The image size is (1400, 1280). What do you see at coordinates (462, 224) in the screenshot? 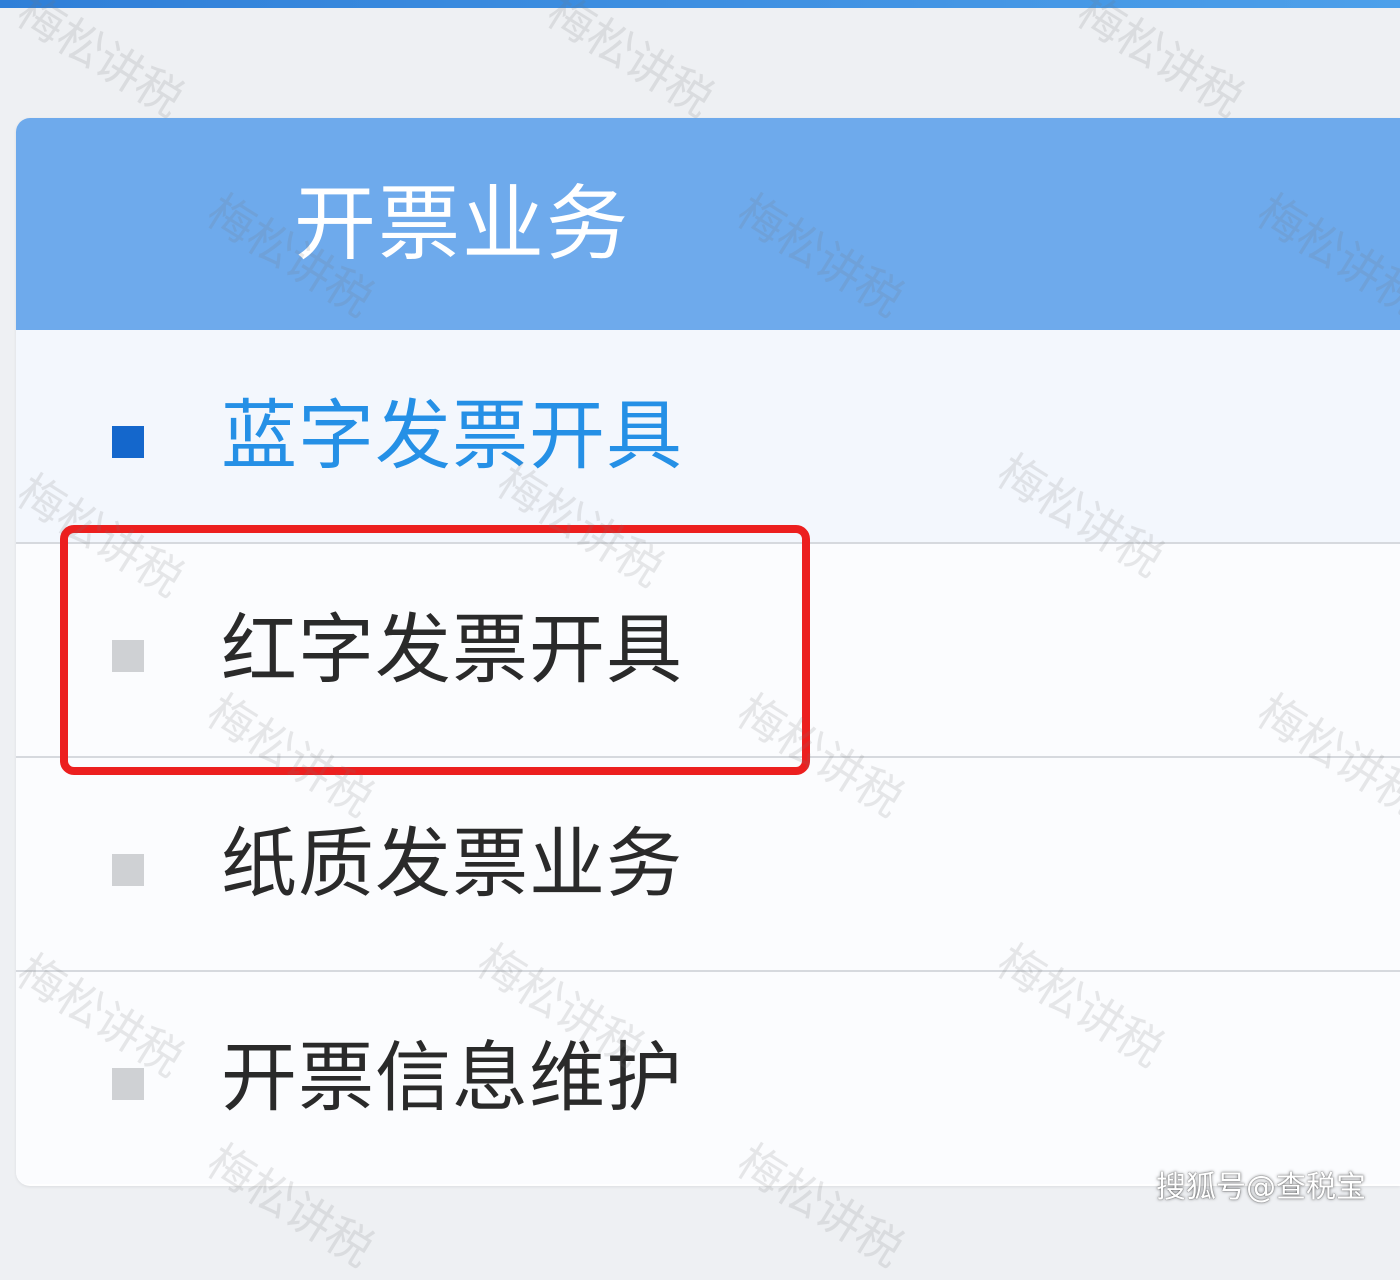
I see `panel-title: 开票业务` at bounding box center [462, 224].